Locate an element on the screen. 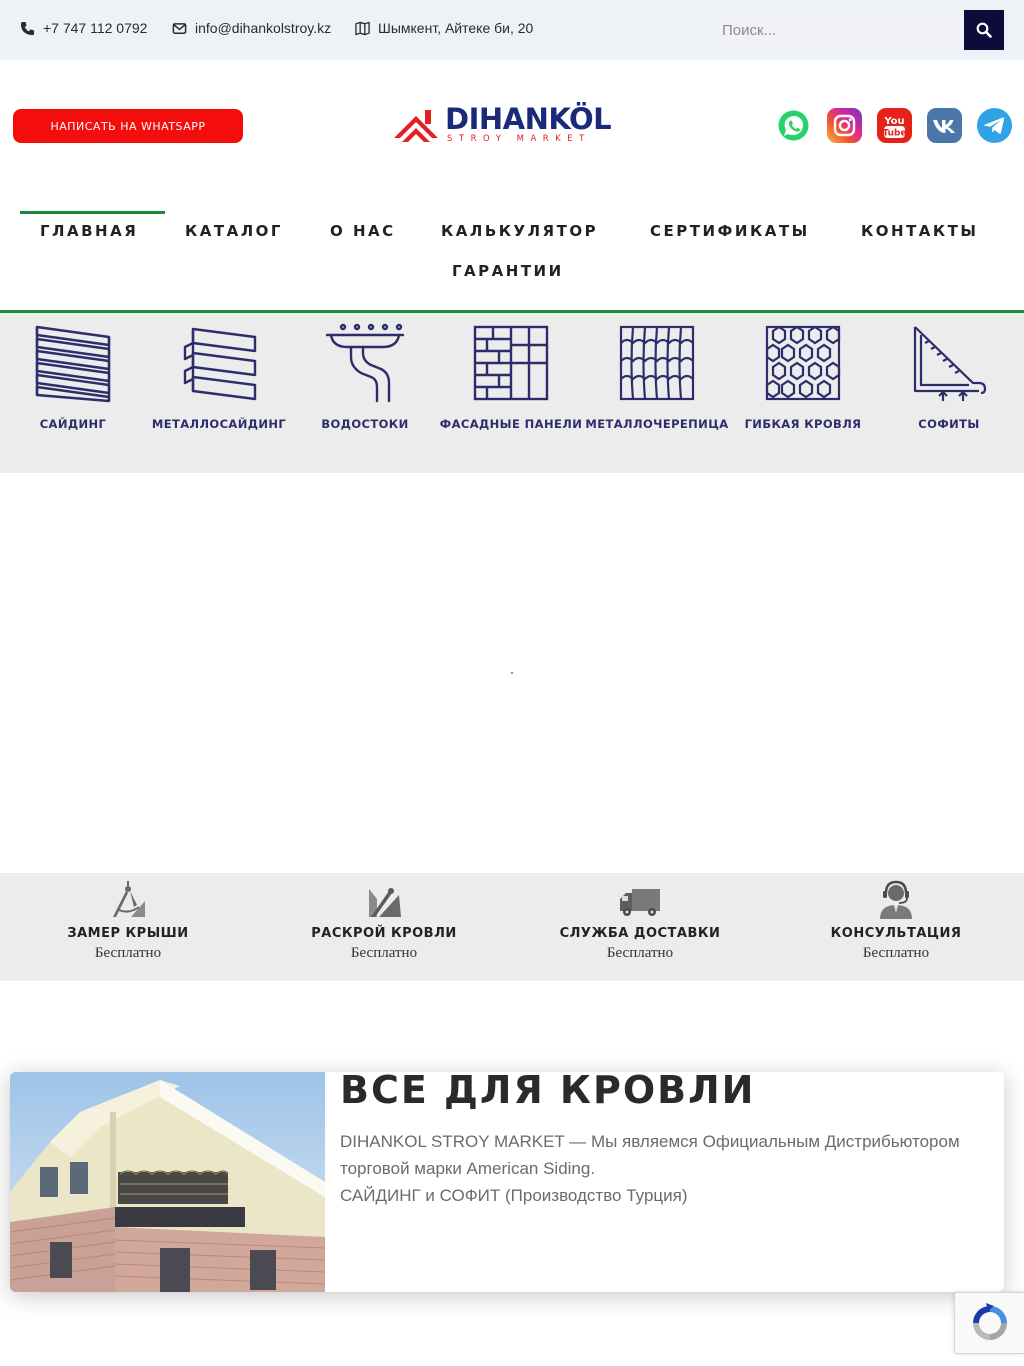 Image resolution: width=1024 pixels, height=1366 pixels. siding-icon is located at coordinates (73, 364).